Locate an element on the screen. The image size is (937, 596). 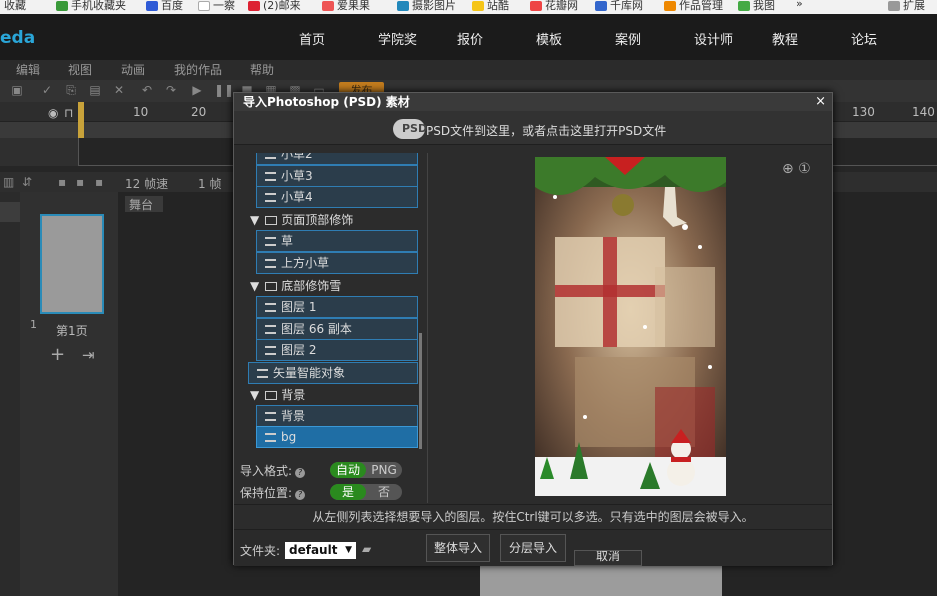
dialog-footer: 文件夹: default ▼ ▰ 整体导入 分层导入 取消 is located at coordinates (533, 547).